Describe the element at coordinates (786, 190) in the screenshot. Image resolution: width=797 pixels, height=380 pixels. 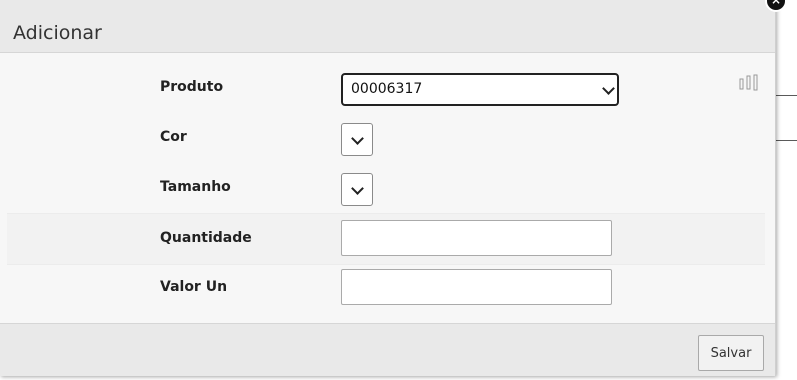
I see `background-page` at that location.